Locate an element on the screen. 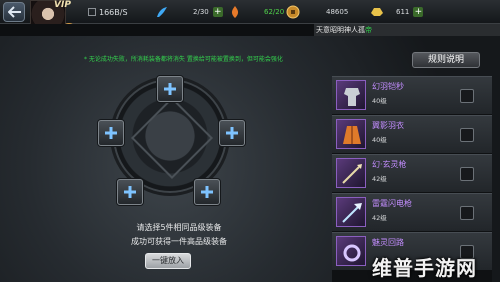  add-ingot-button: + is located at coordinates (418, 12).